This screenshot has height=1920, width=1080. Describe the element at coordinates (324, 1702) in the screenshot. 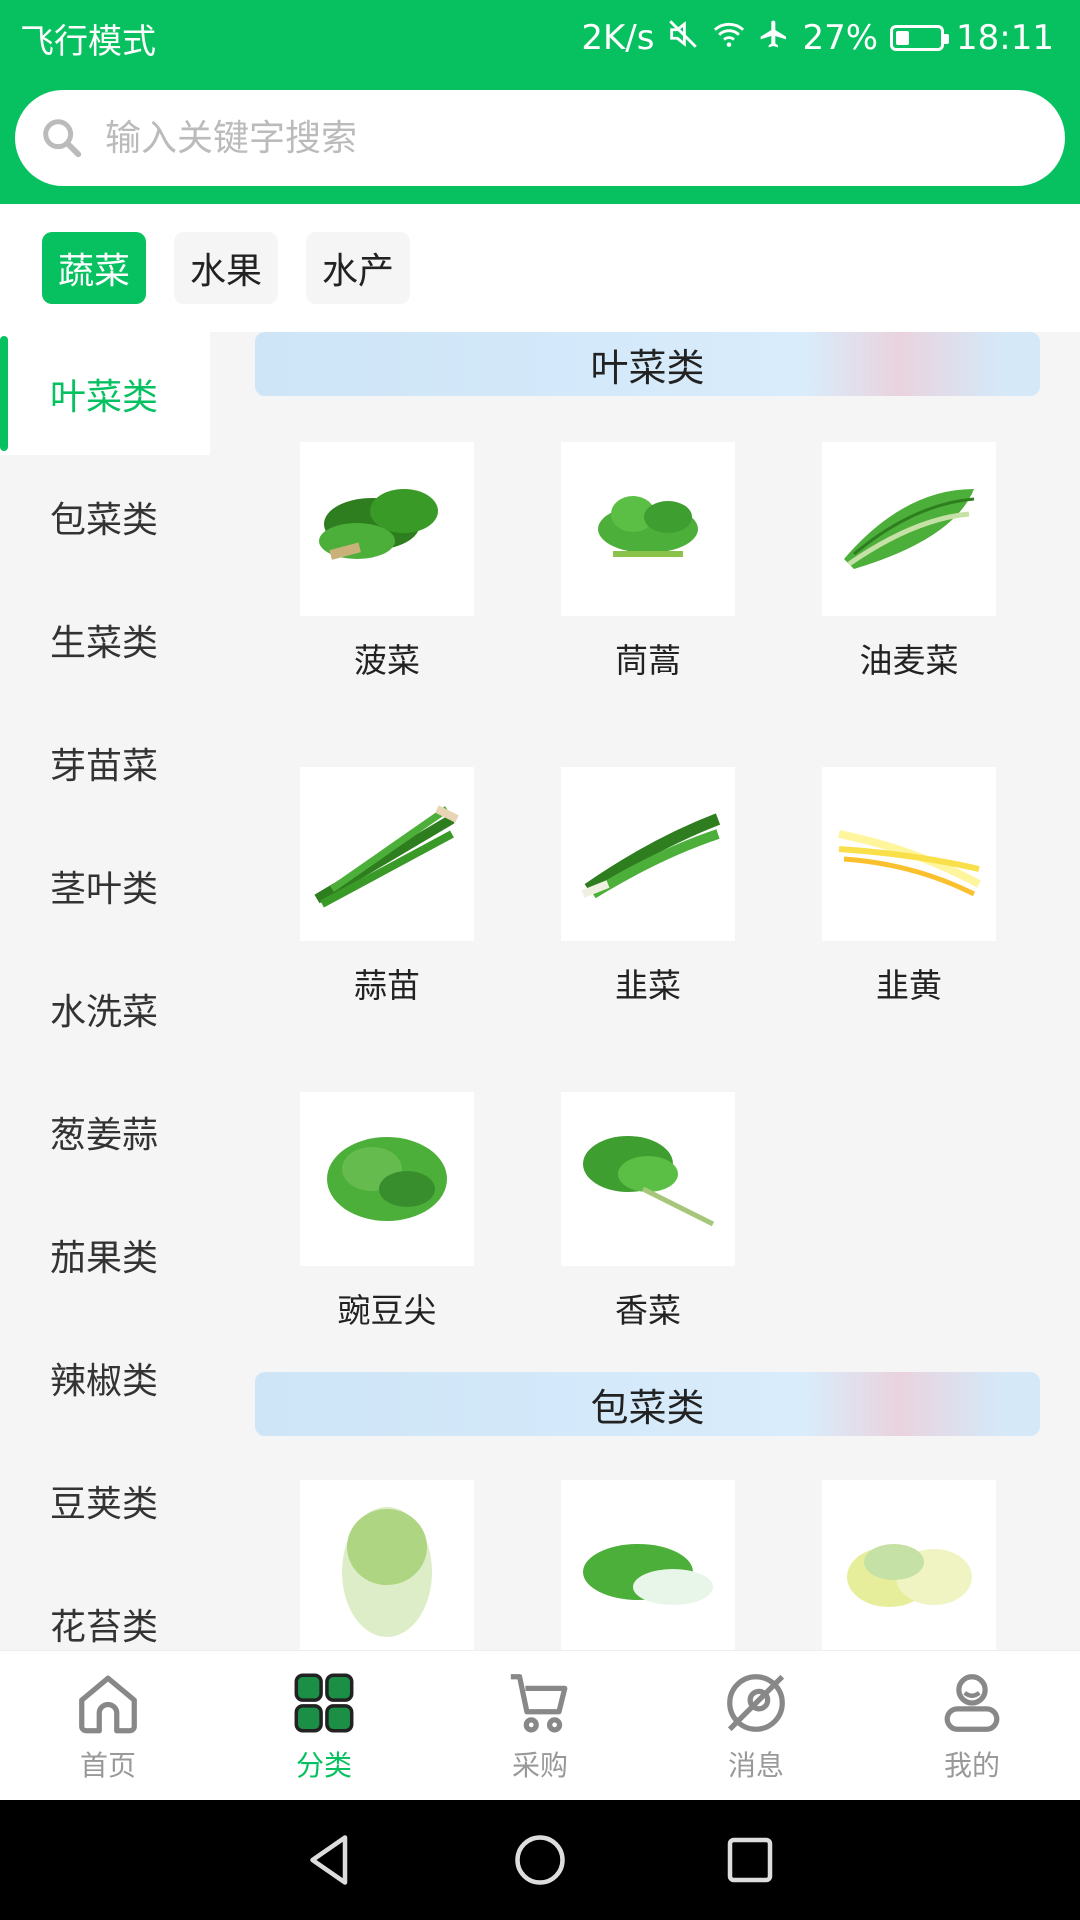

I see `category-grid-icon` at that location.